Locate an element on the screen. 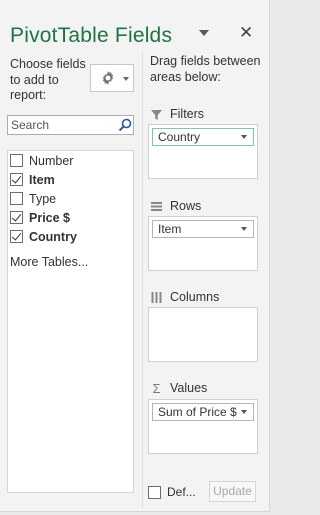  filters-field-chip: Country is located at coordinates (203, 137).